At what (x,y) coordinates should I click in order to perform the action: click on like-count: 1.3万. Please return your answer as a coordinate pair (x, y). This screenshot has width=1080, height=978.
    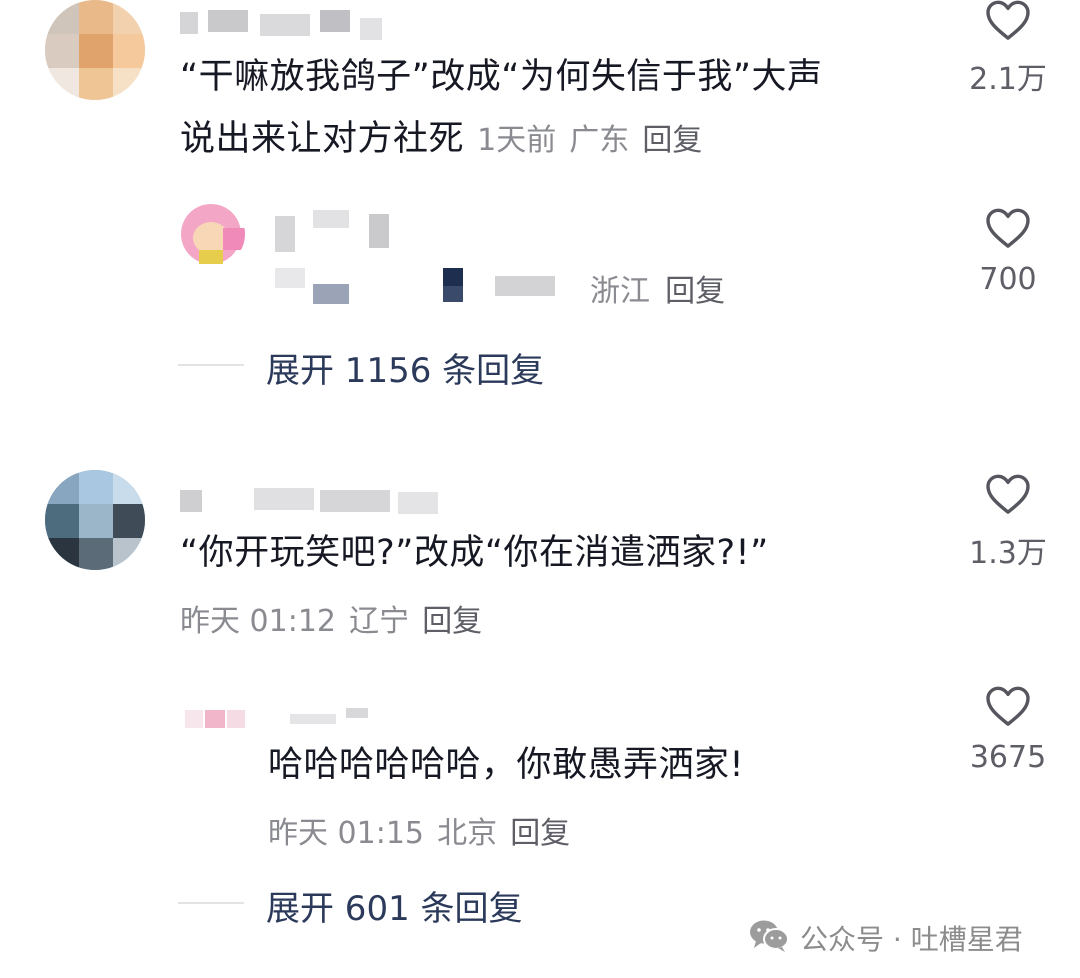
    Looking at the image, I should click on (1008, 553).